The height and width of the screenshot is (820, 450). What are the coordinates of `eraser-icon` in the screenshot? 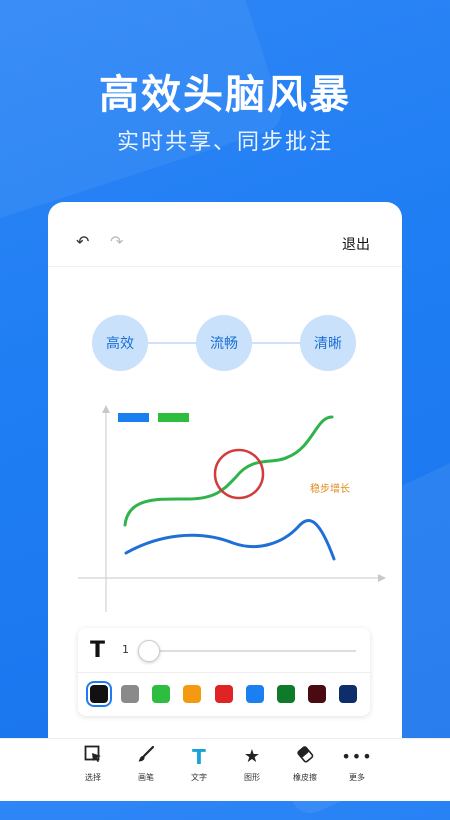 It's located at (305, 757).